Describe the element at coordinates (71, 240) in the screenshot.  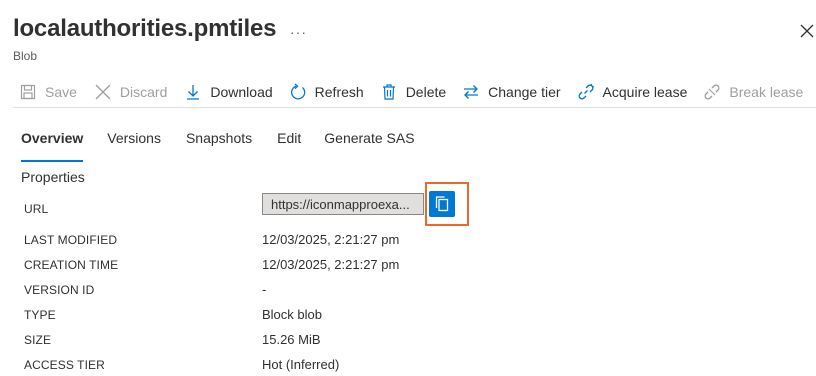
I see `last-modified-label: LAST MODIFIED` at that location.